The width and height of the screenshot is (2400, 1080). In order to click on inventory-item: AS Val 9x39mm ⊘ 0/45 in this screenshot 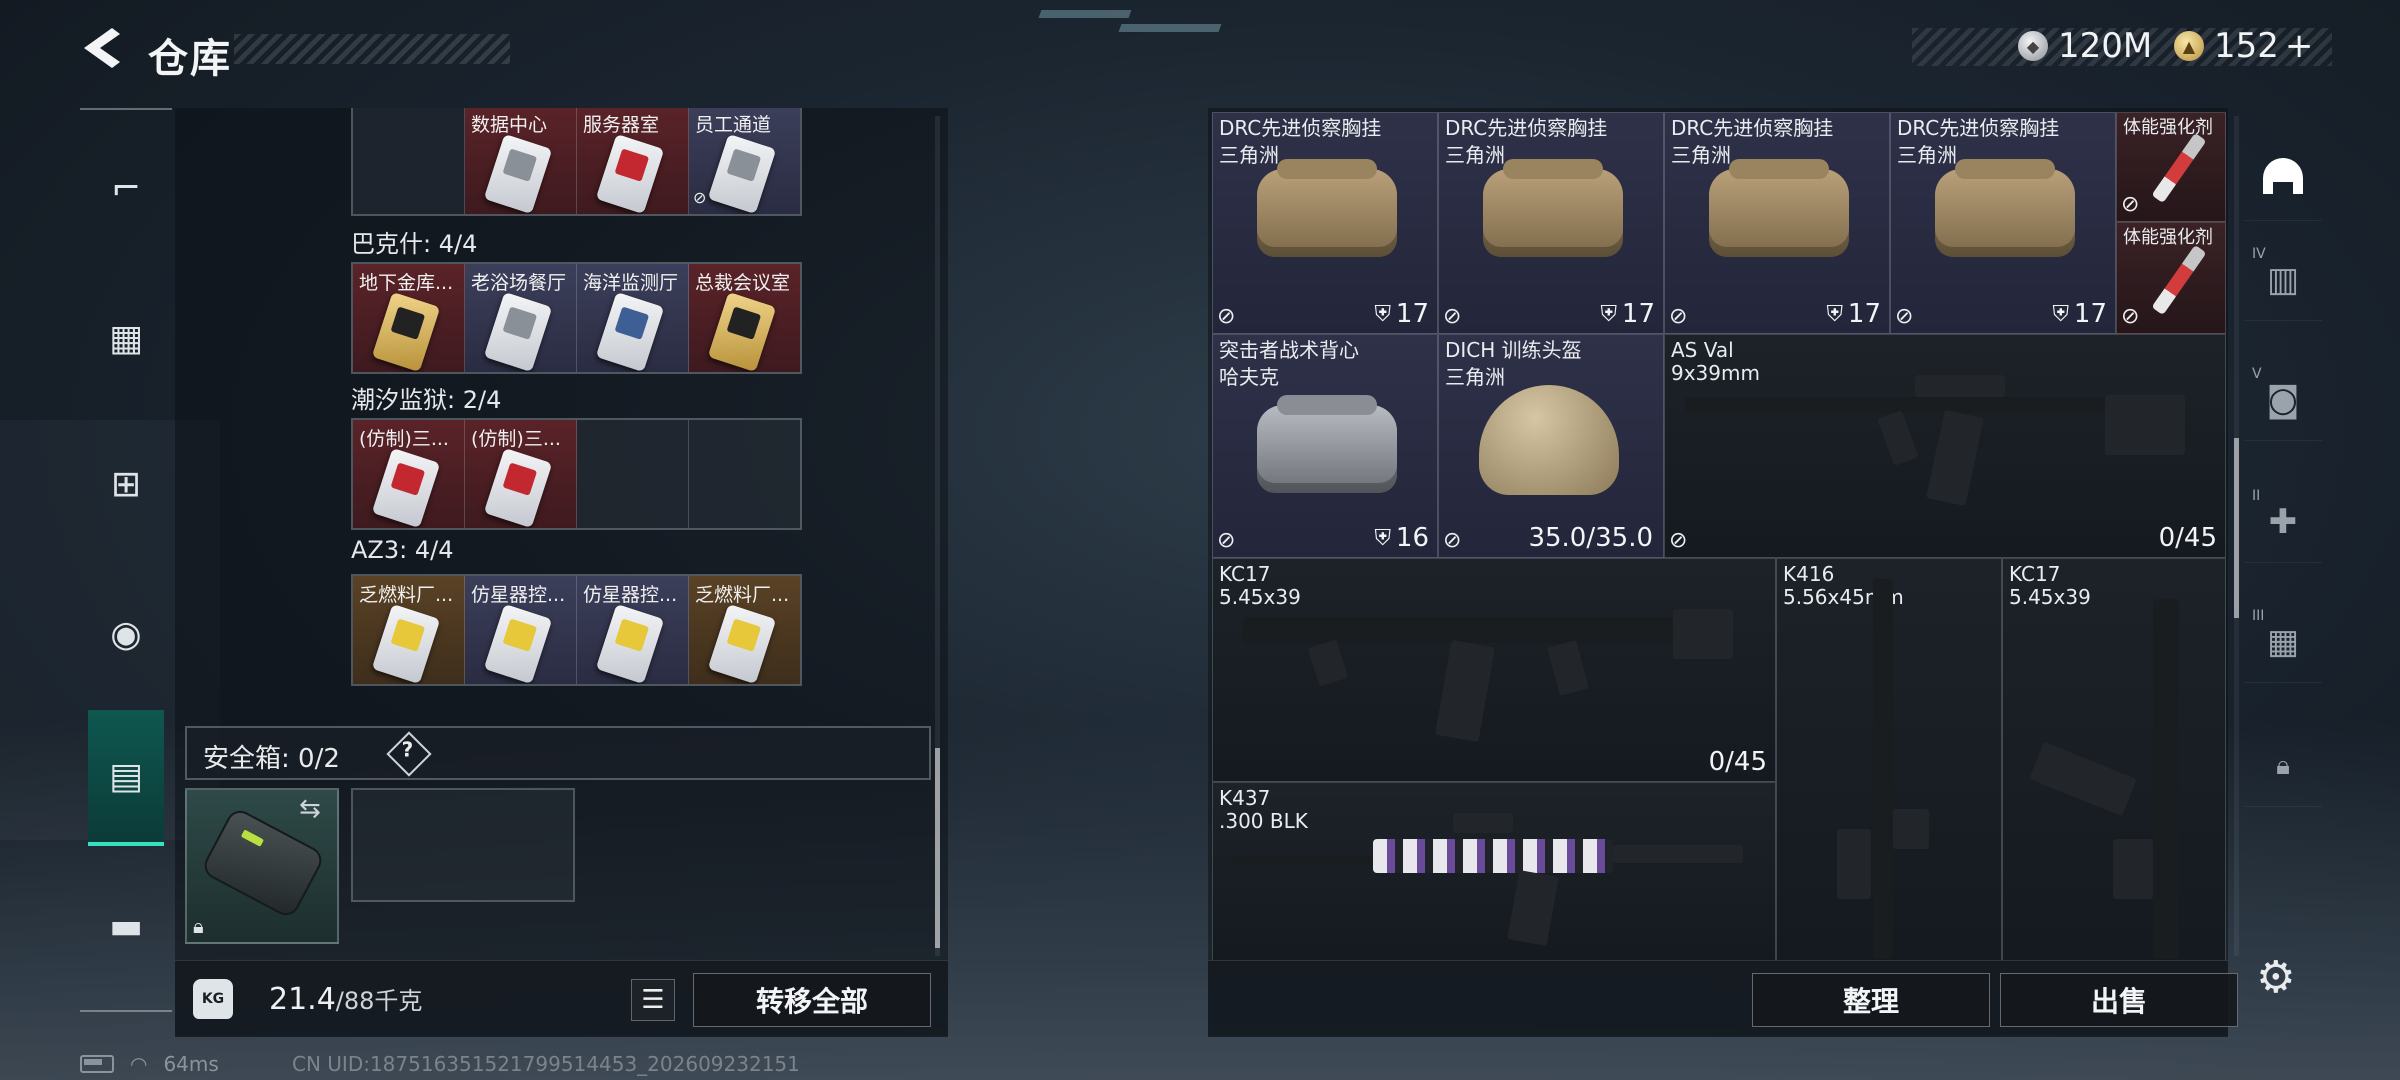, I will do `click(1945, 446)`.